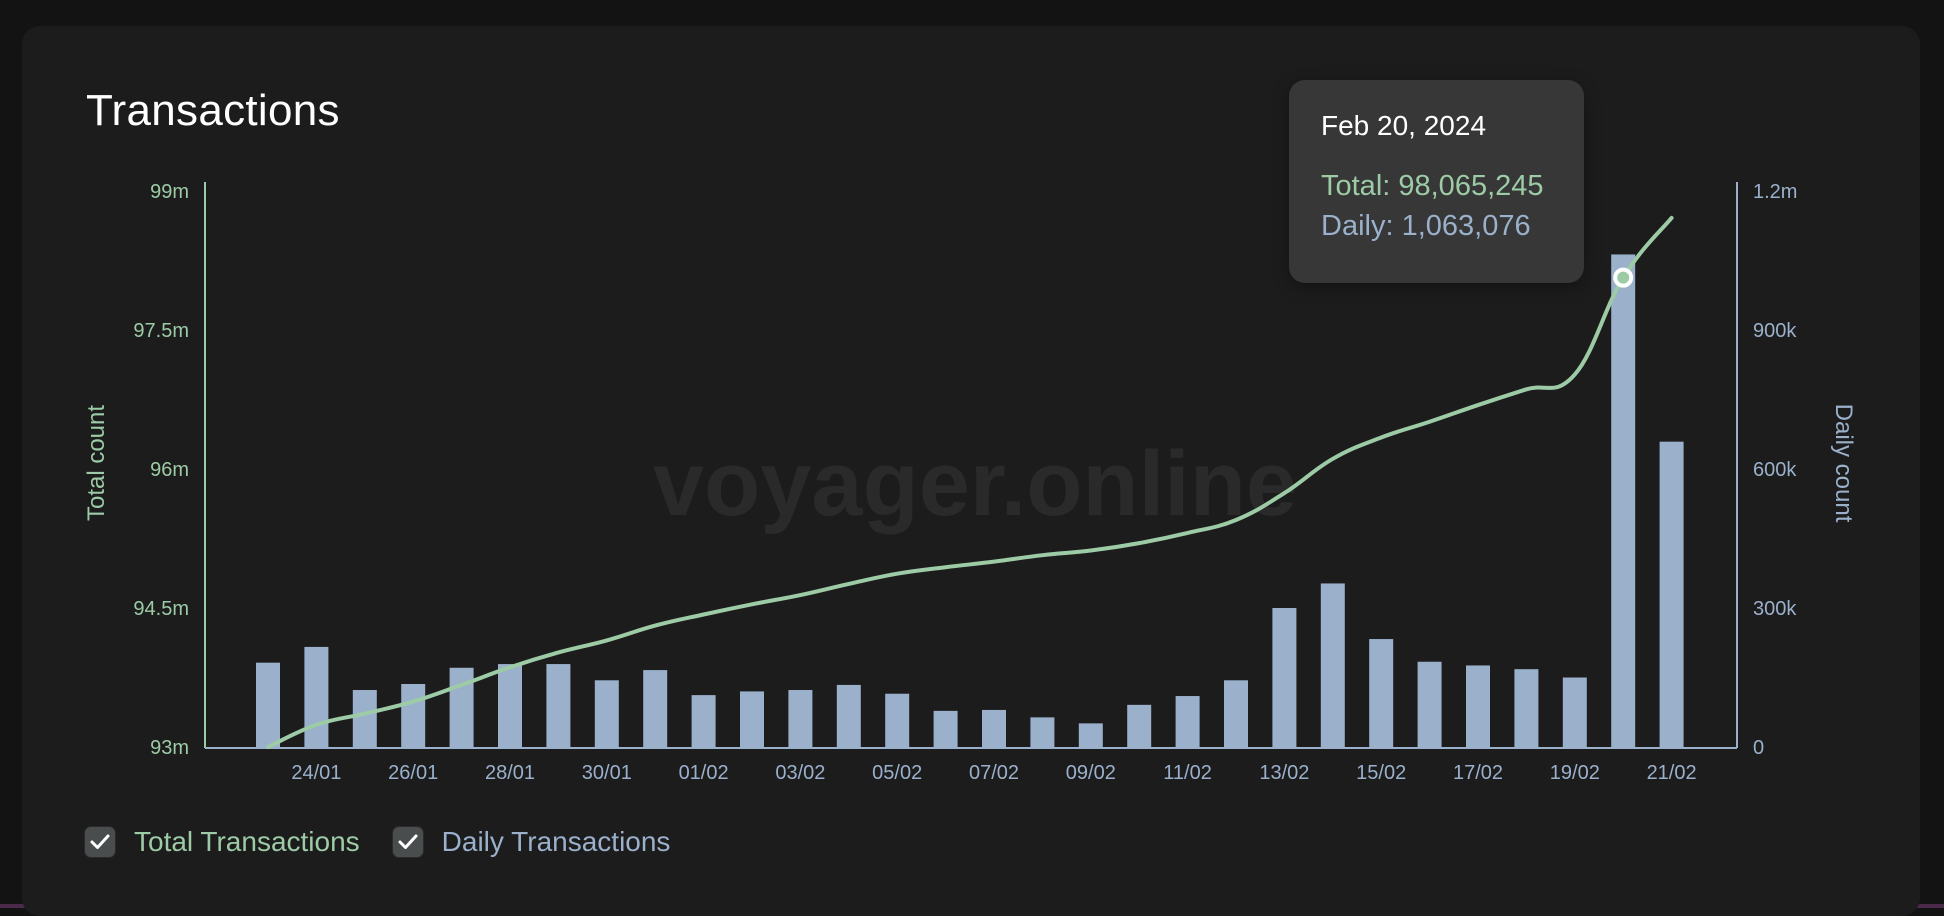  I want to click on x-tick-label: 01/02, so click(704, 773).